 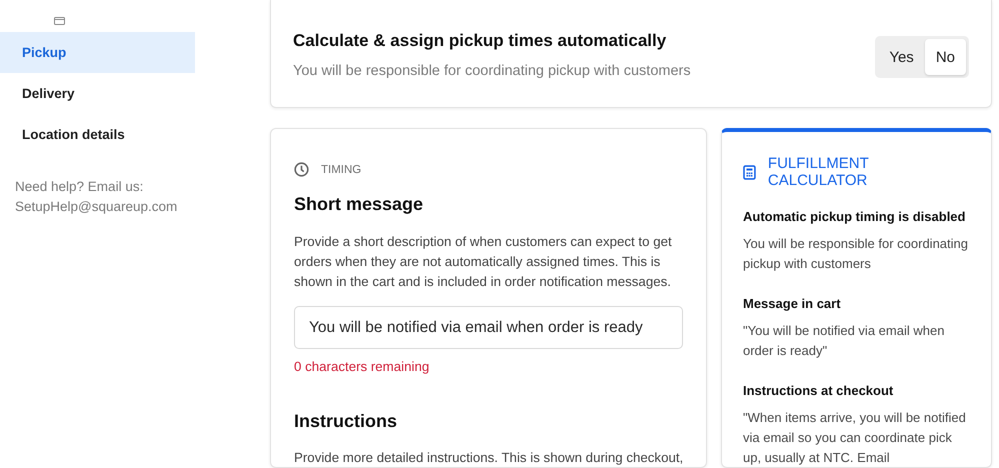 What do you see at coordinates (901, 57) in the screenshot?
I see `toggle-option: Yes` at bounding box center [901, 57].